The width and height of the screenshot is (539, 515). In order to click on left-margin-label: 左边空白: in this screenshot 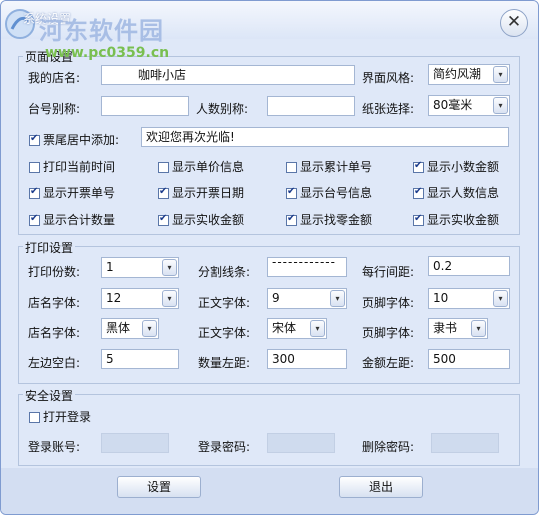, I will do `click(54, 363)`.